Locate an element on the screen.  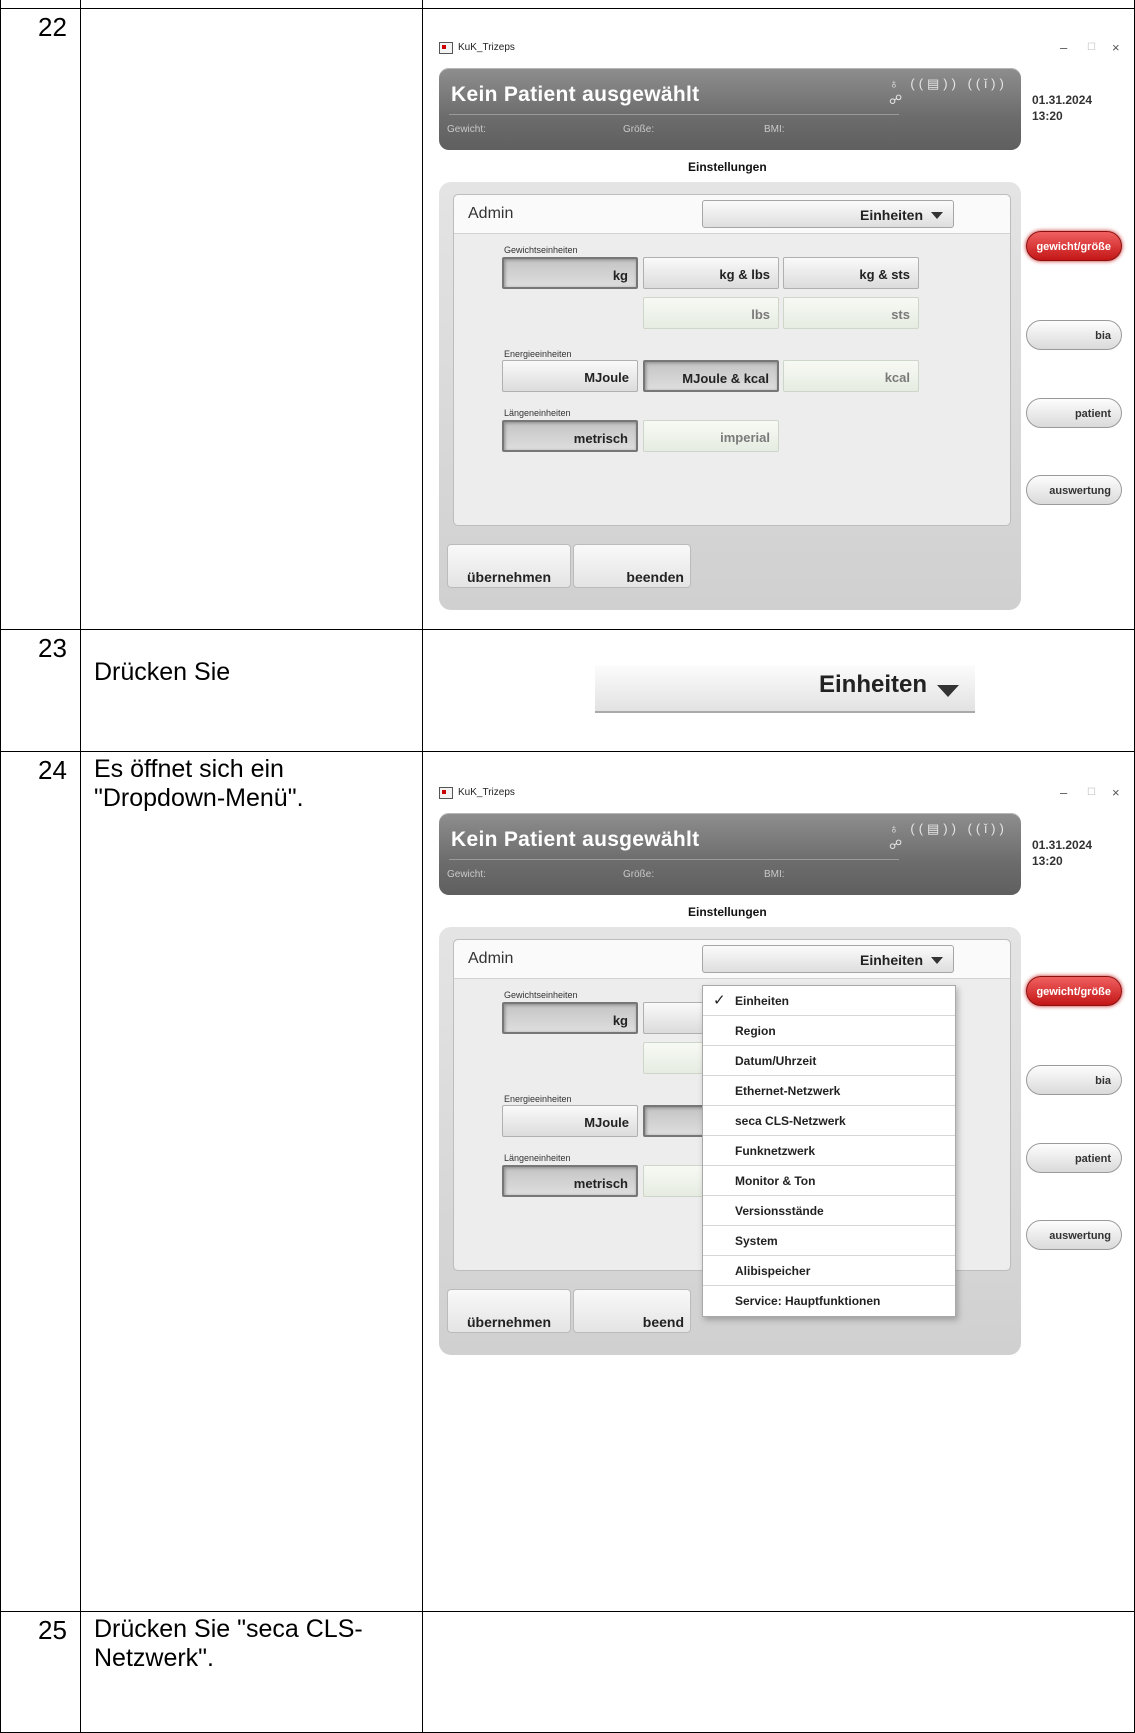
weight-units-label: Gewichtseinheiten is located at coordinates (541, 250).